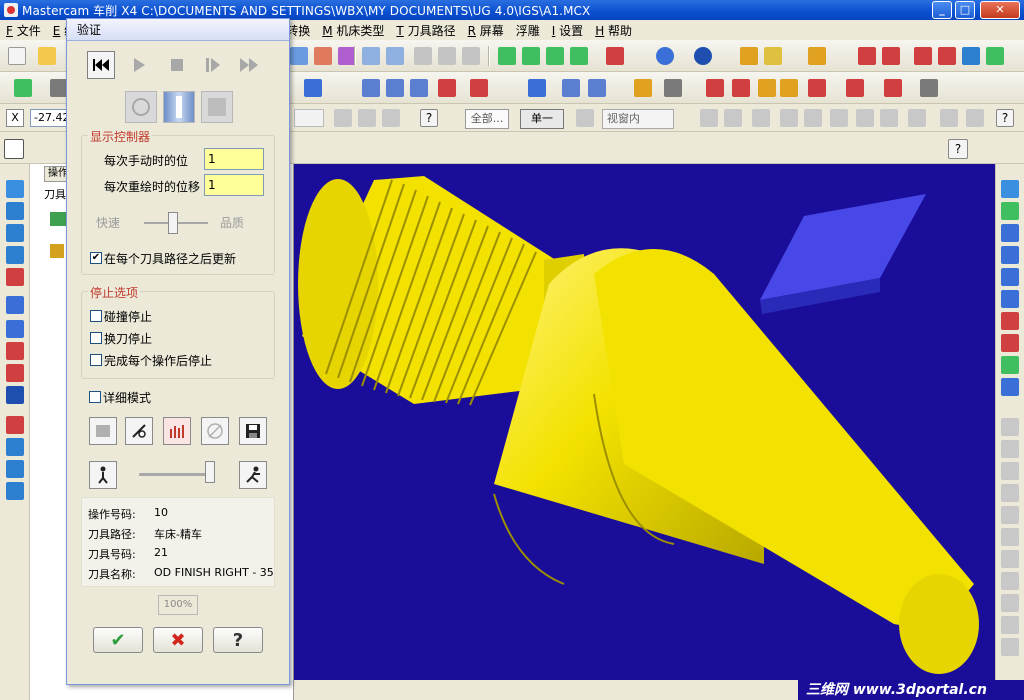 The image size is (1024, 700). What do you see at coordinates (715, 88) in the screenshot?
I see `table-icon` at bounding box center [715, 88].